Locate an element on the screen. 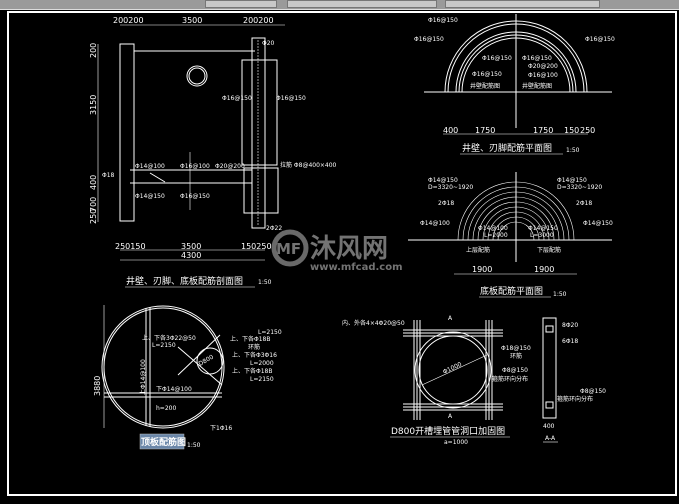 The image size is (679, 504). rebar-label: Φ1000 is located at coordinates (452, 368).